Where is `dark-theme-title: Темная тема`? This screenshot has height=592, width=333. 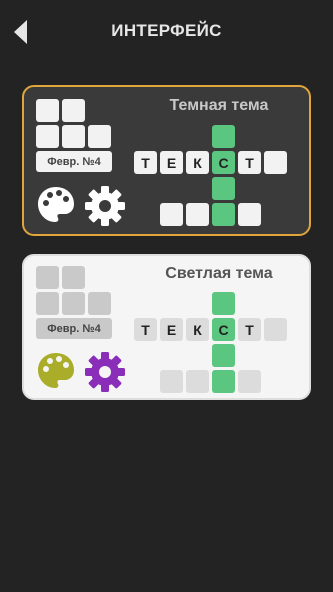 dark-theme-title: Темная тема is located at coordinates (219, 105).